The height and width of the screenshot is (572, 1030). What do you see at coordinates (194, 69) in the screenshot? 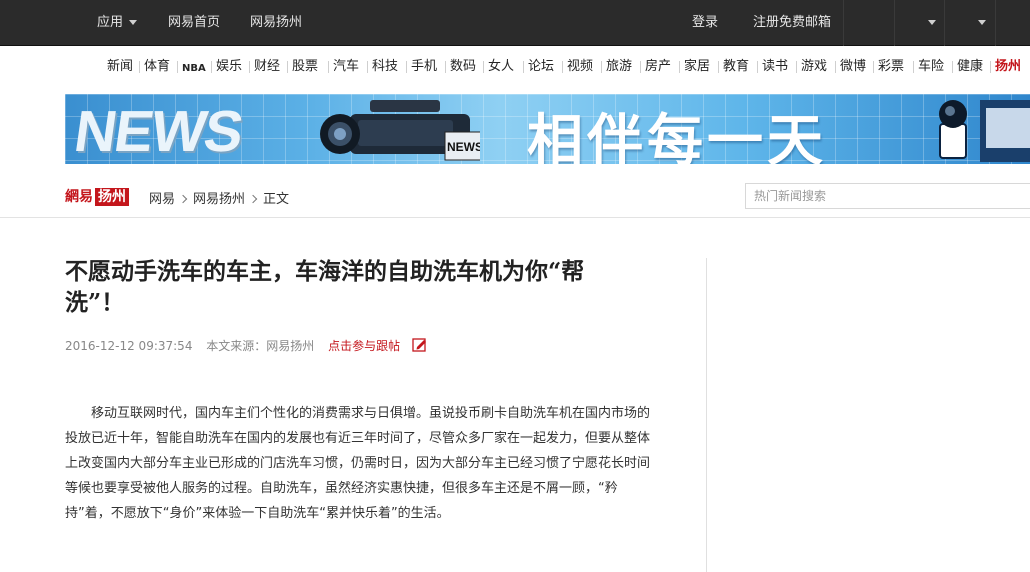
I see `channel-2: NBA` at bounding box center [194, 69].